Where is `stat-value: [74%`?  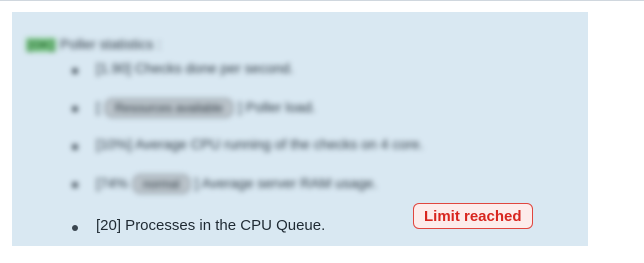
stat-value: [74% is located at coordinates (112, 183).